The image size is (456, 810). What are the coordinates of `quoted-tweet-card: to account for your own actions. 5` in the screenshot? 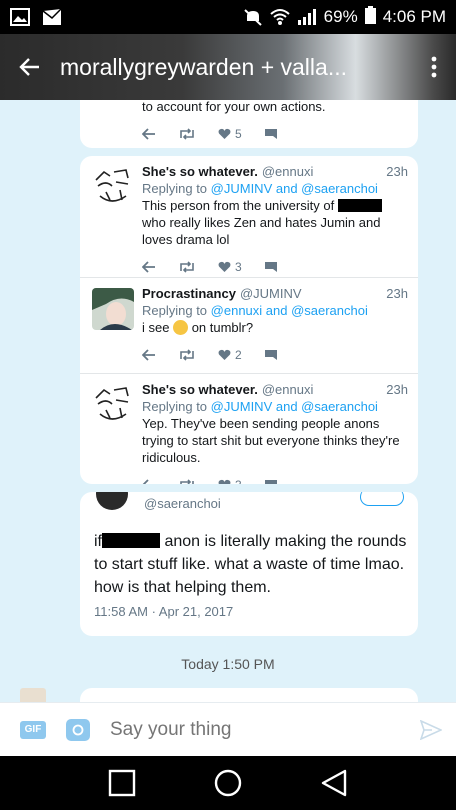 It's located at (249, 124).